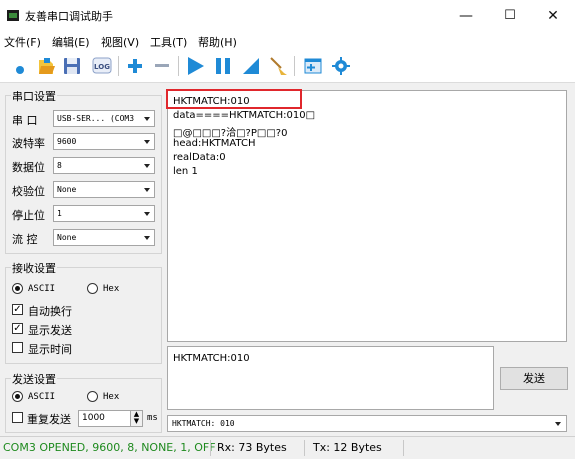 This screenshot has width=575, height=459. Describe the element at coordinates (244, 115) in the screenshot. I see `receive-line: data====HKTMATCH:010□` at that location.